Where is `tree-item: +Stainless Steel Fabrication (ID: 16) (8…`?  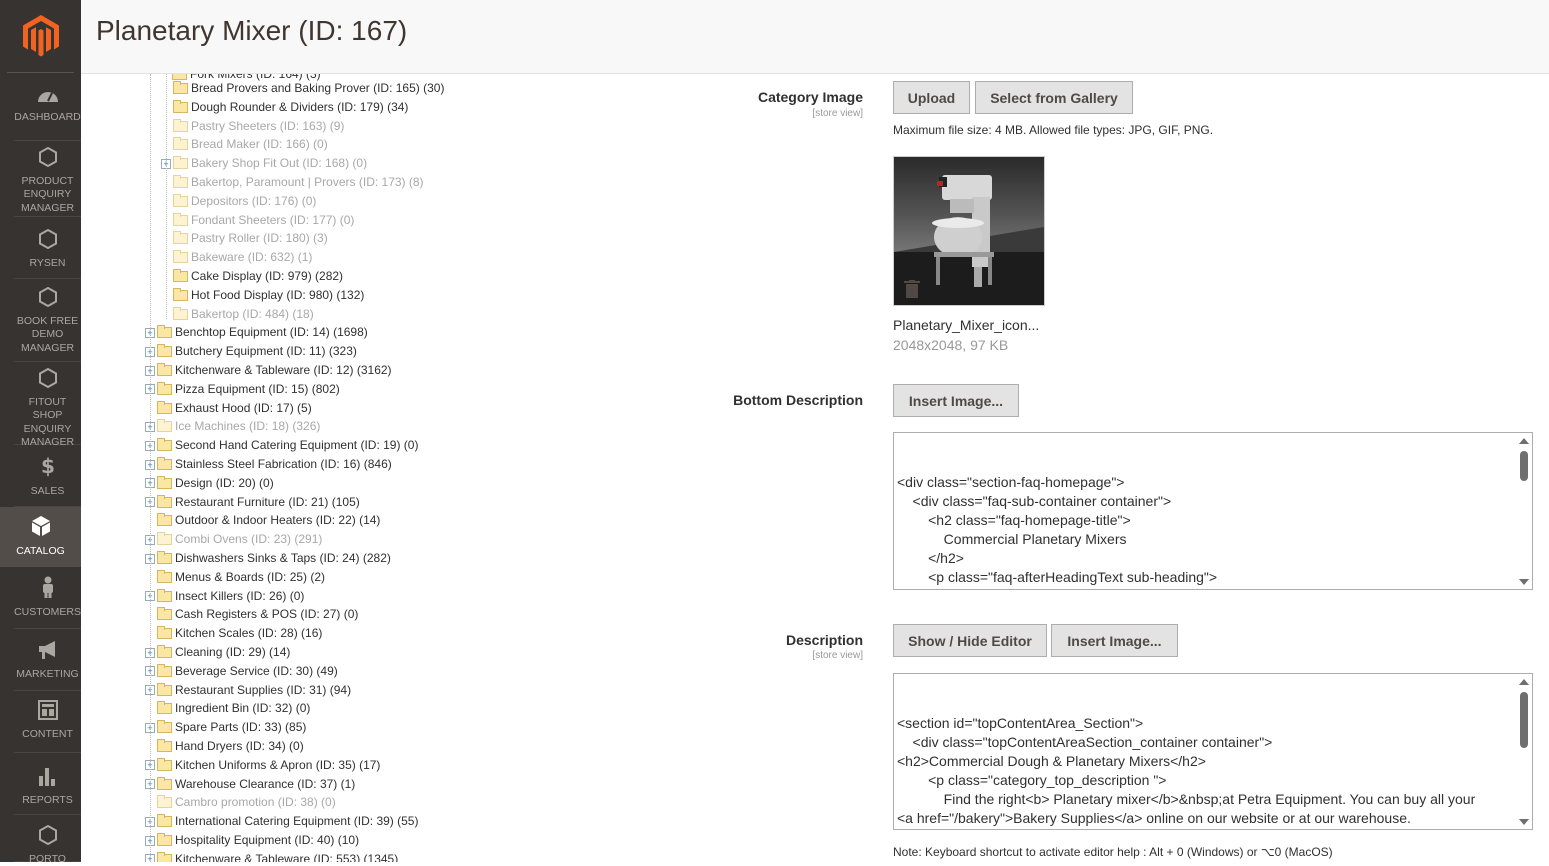
tree-item: +Stainless Steel Fabrication (ID: 16) (8… is located at coordinates (268, 464).